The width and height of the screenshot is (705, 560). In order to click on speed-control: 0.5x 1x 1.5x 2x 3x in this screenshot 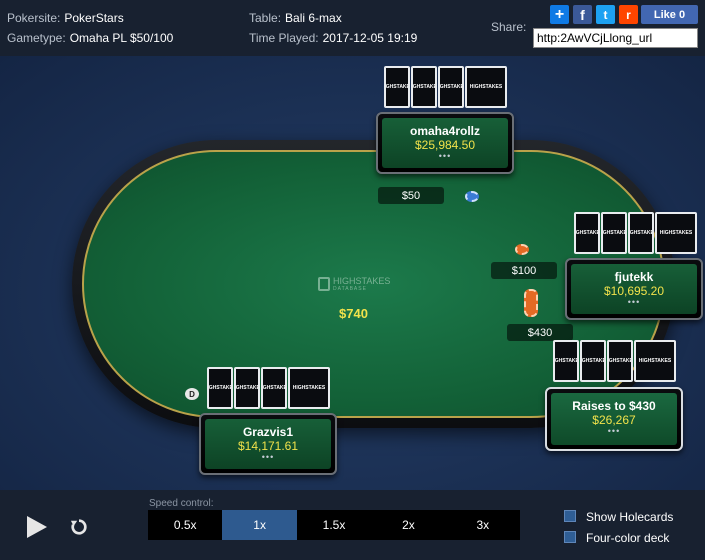, I will do `click(334, 525)`.